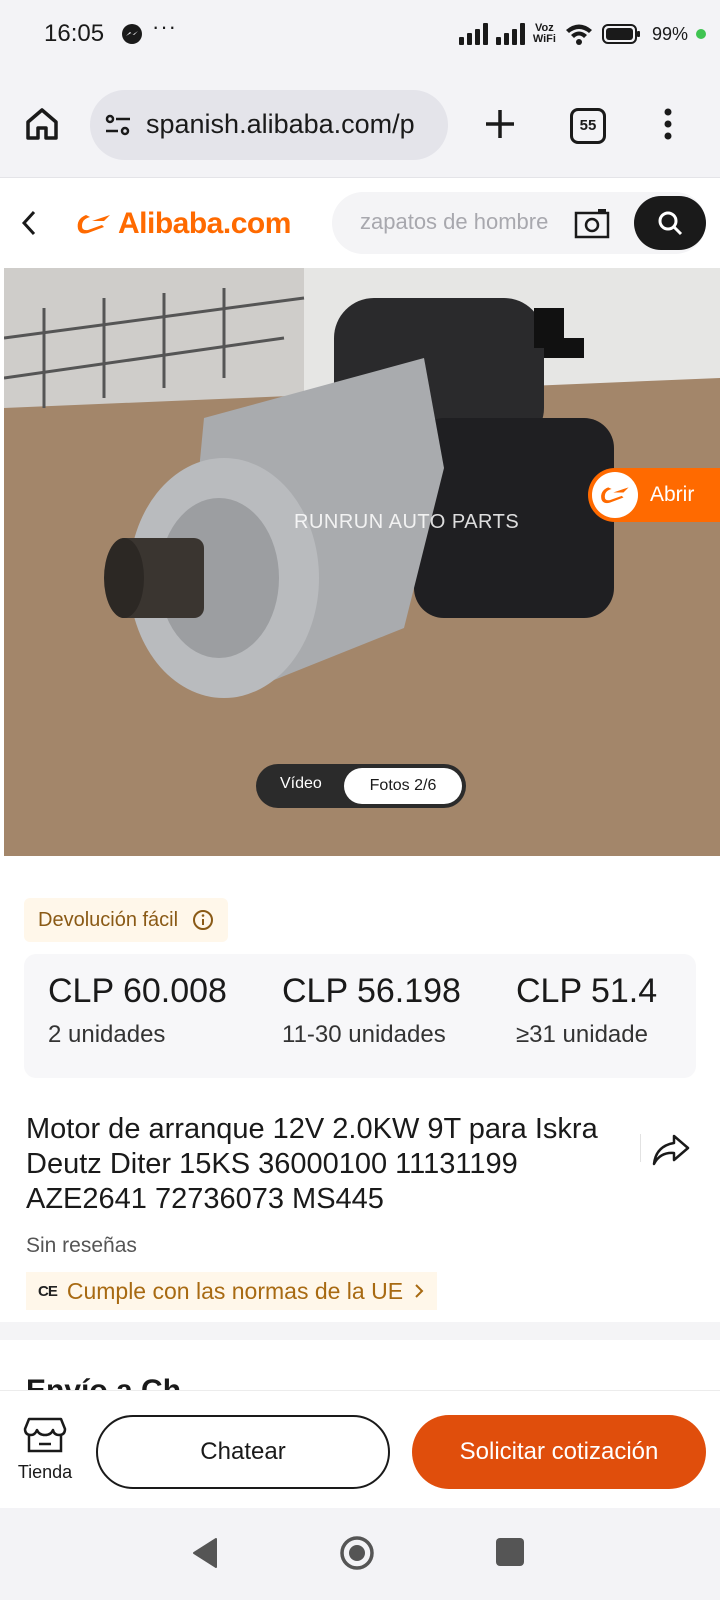  Describe the element at coordinates (615, 495) in the screenshot. I see `alibaba-app-icon` at that location.